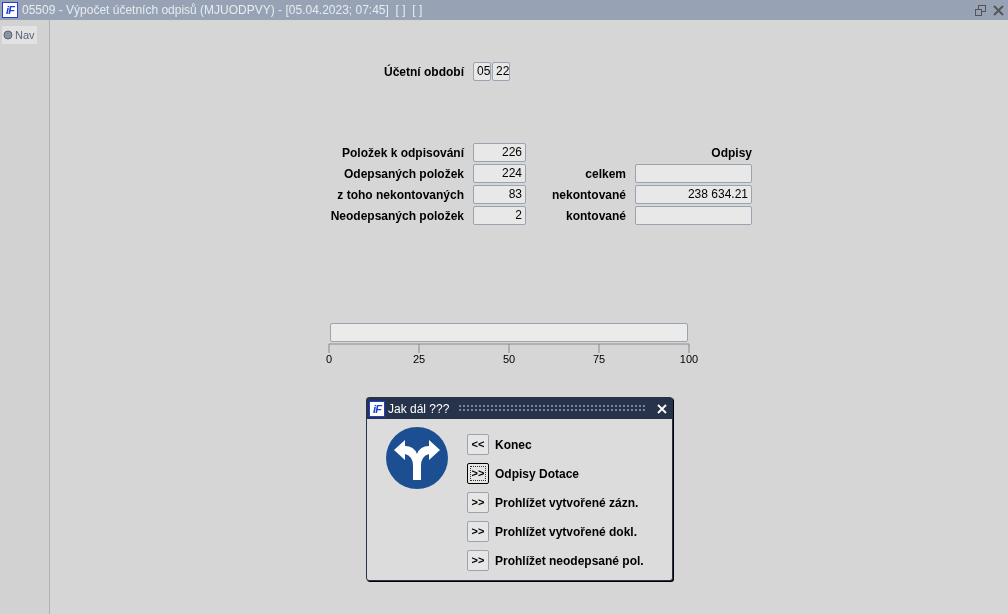 The width and height of the screenshot is (1008, 614). I want to click on window-title: 05509 - Výpočet účetních odpisů (MJUODPVY) - [05.04.2023; 07:45] [ ] [ ], so click(222, 10).